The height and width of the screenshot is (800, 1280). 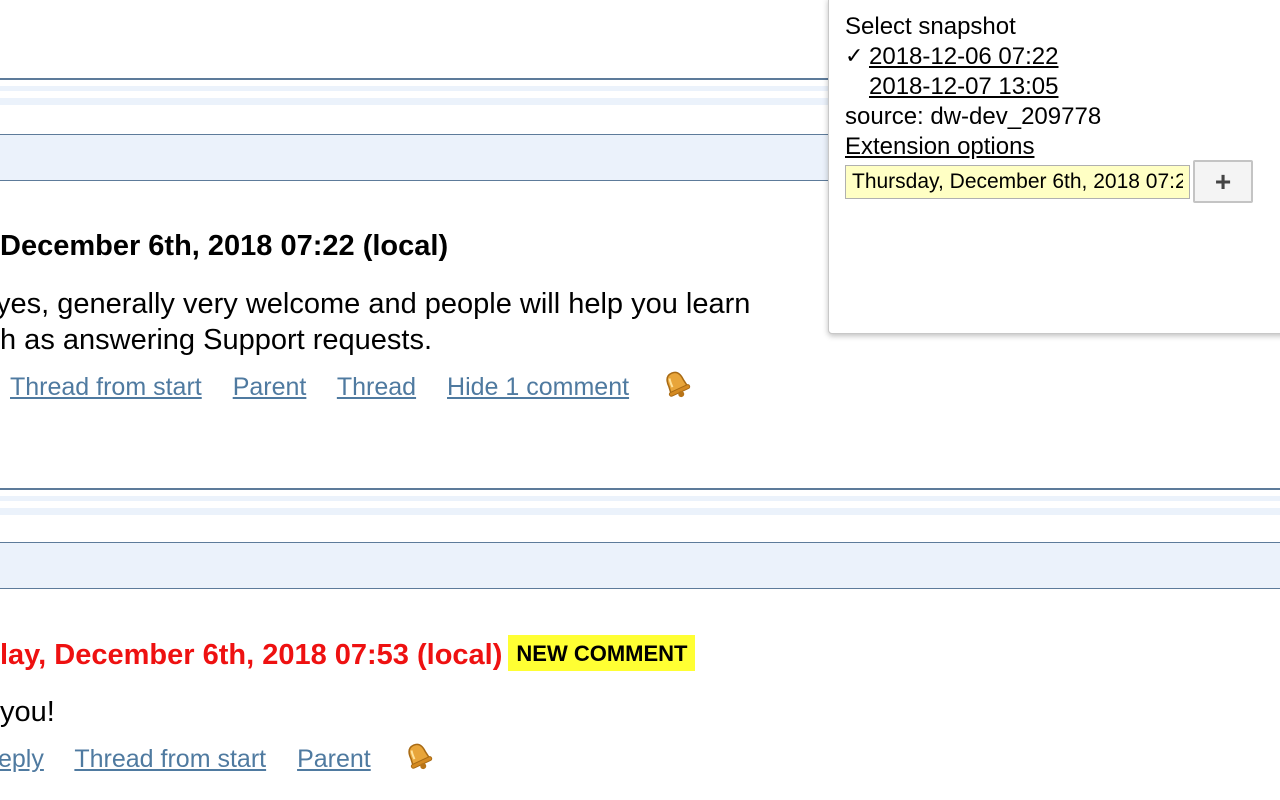 What do you see at coordinates (251, 655) in the screenshot?
I see `new-comment-datetime: lay, December 6th, 2018 07:53 (local)` at bounding box center [251, 655].